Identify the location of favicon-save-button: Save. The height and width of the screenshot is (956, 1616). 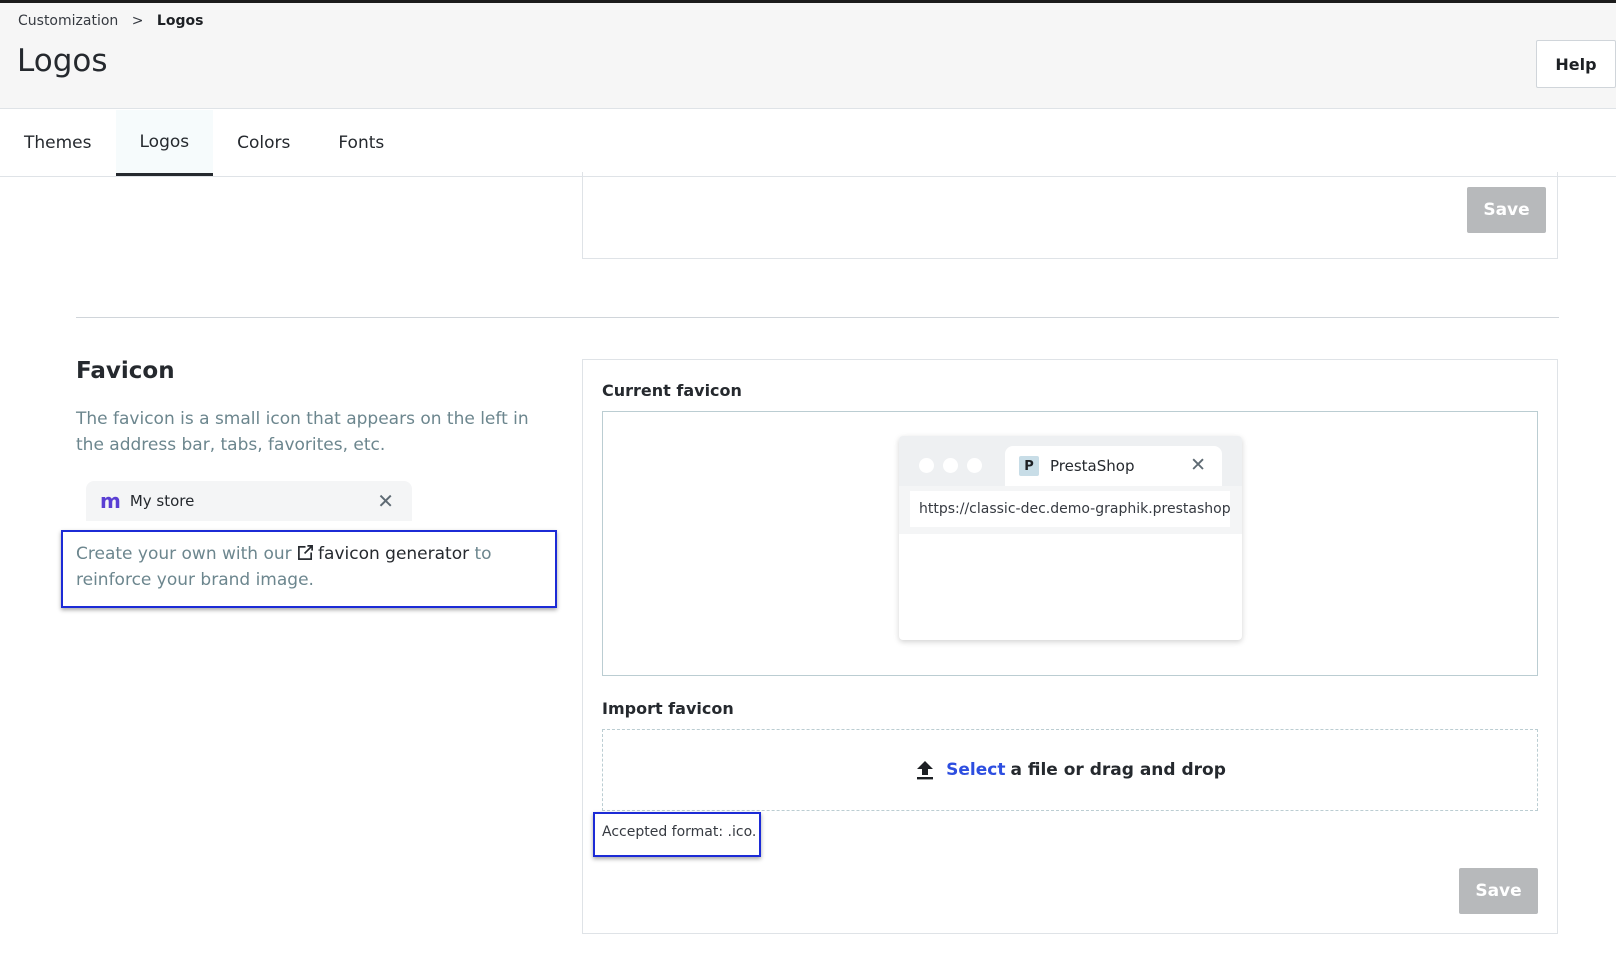
(1498, 891).